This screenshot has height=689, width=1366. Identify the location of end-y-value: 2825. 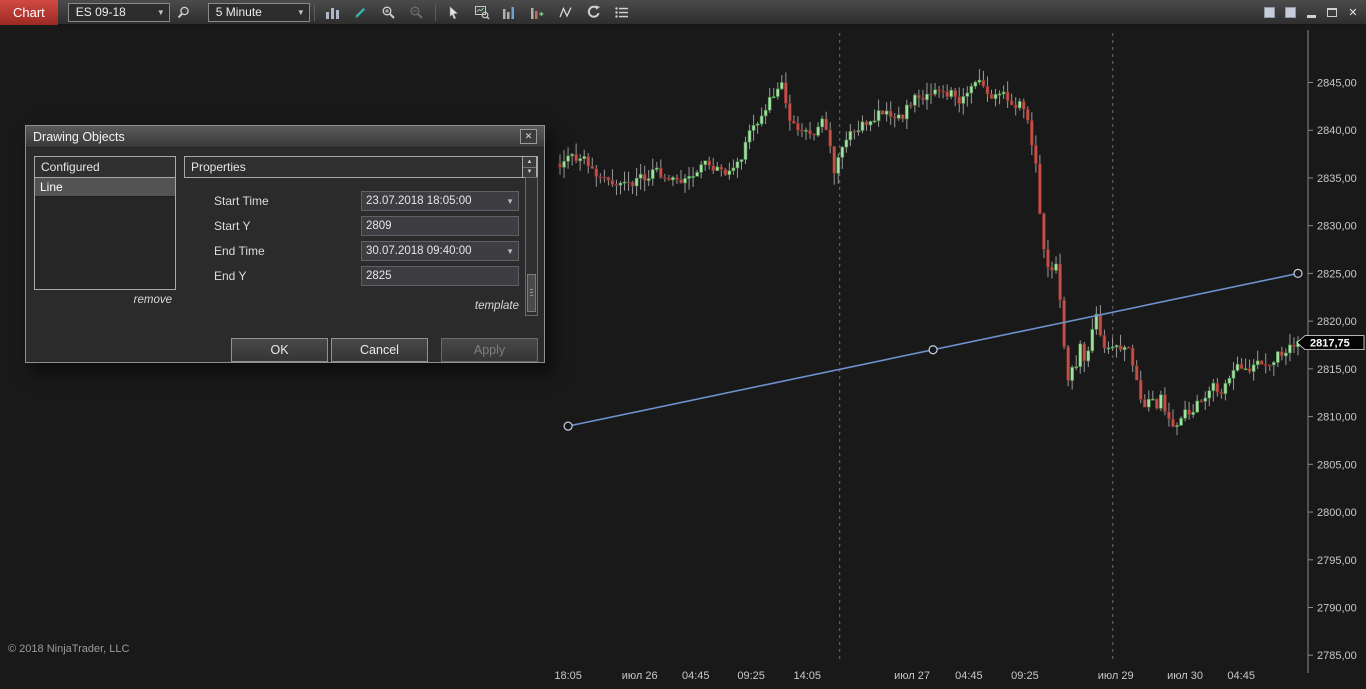
(379, 276).